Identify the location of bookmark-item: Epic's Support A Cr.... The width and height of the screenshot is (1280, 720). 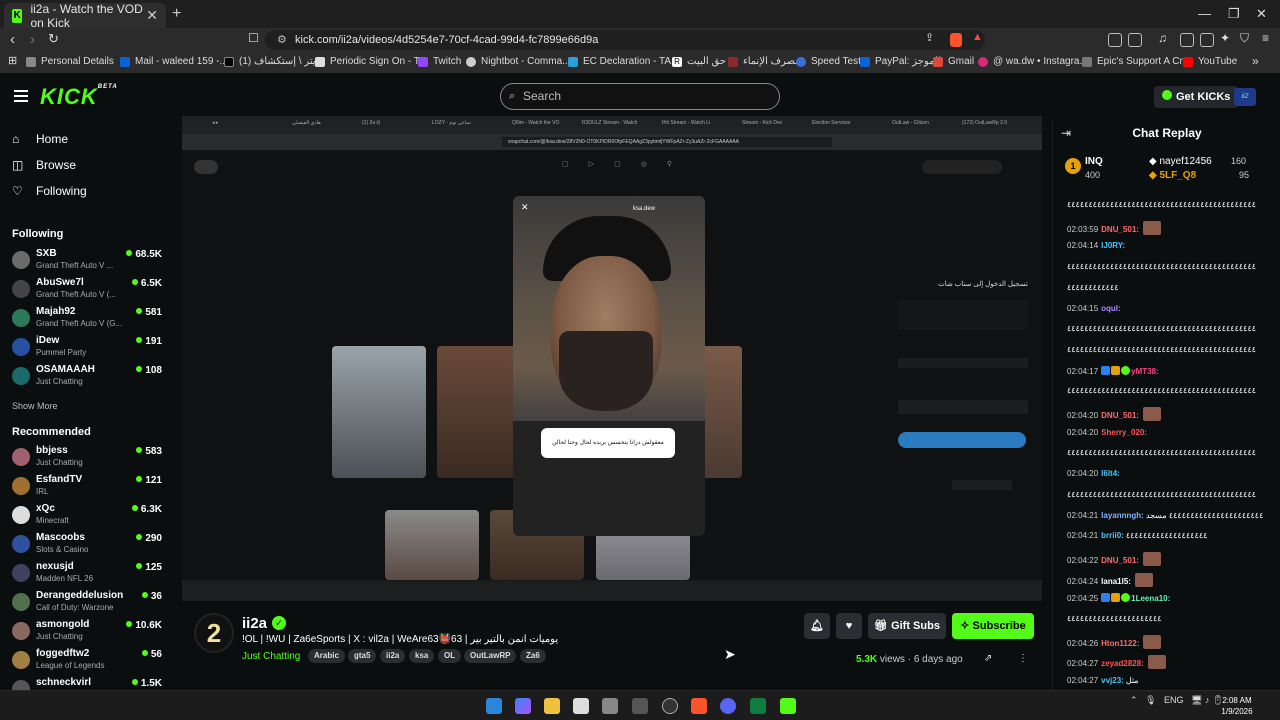
(1136, 61).